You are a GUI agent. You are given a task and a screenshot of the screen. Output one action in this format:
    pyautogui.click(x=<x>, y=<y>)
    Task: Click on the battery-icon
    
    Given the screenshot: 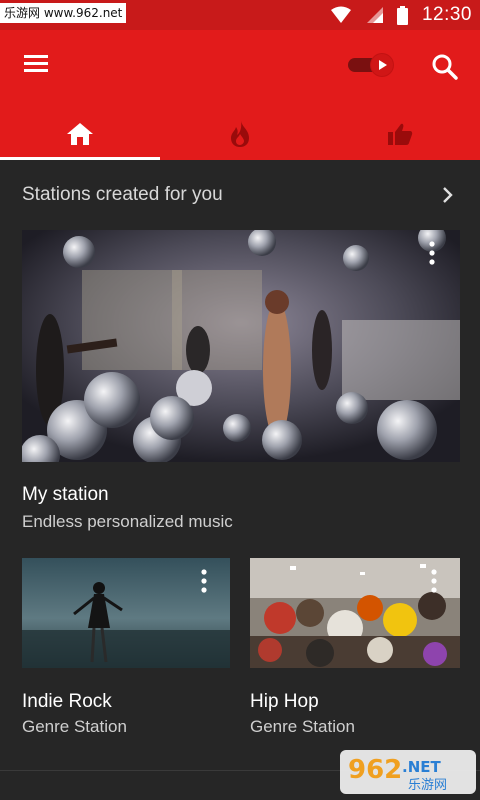 What is the action you would take?
    pyautogui.click(x=402, y=15)
    